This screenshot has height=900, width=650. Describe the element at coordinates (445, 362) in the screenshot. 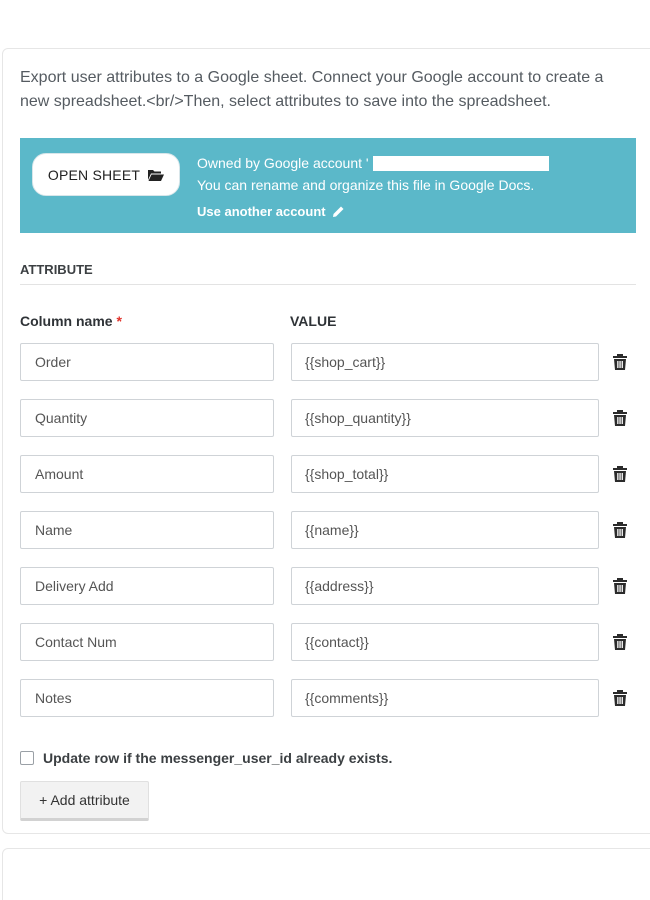

I see `value-input: {{shop_cart}}` at that location.